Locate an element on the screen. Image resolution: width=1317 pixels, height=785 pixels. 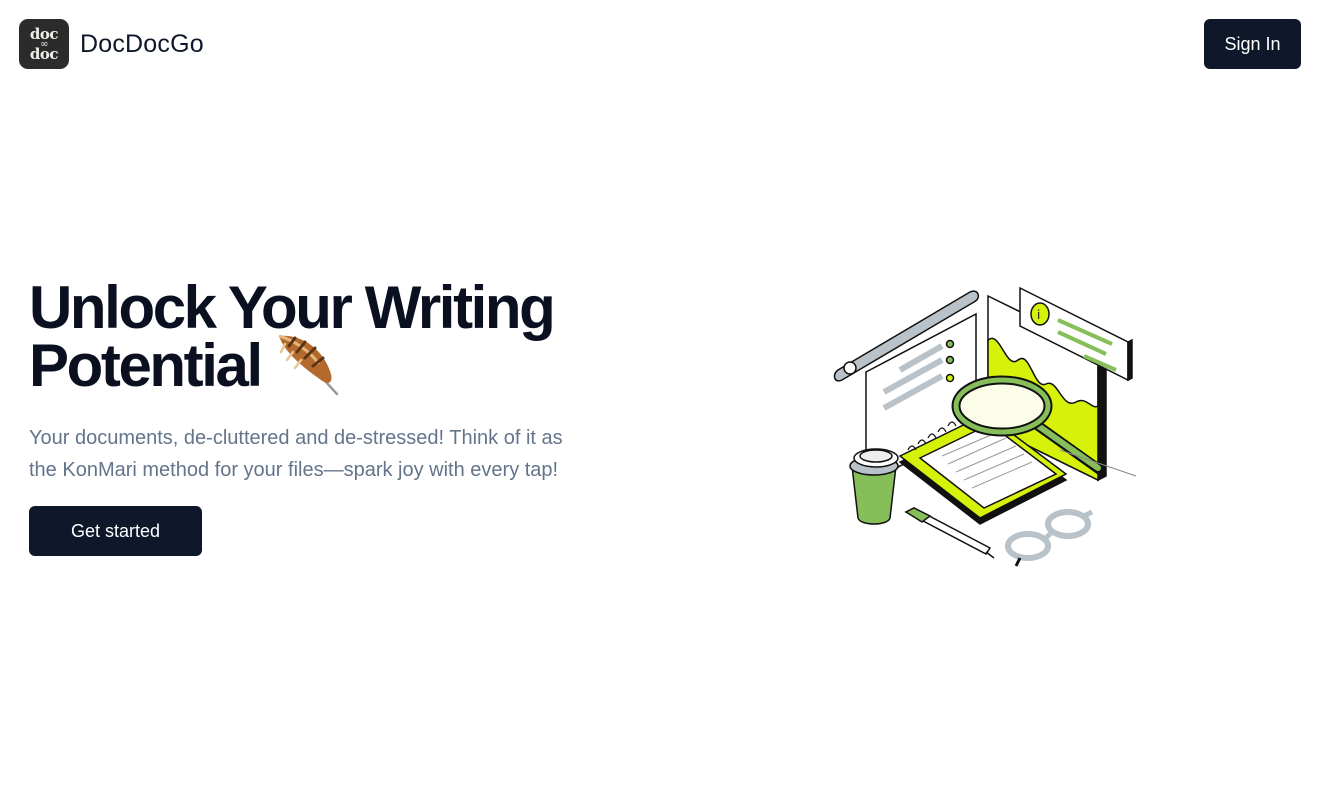
get-started-button: Get started is located at coordinates (115, 531).